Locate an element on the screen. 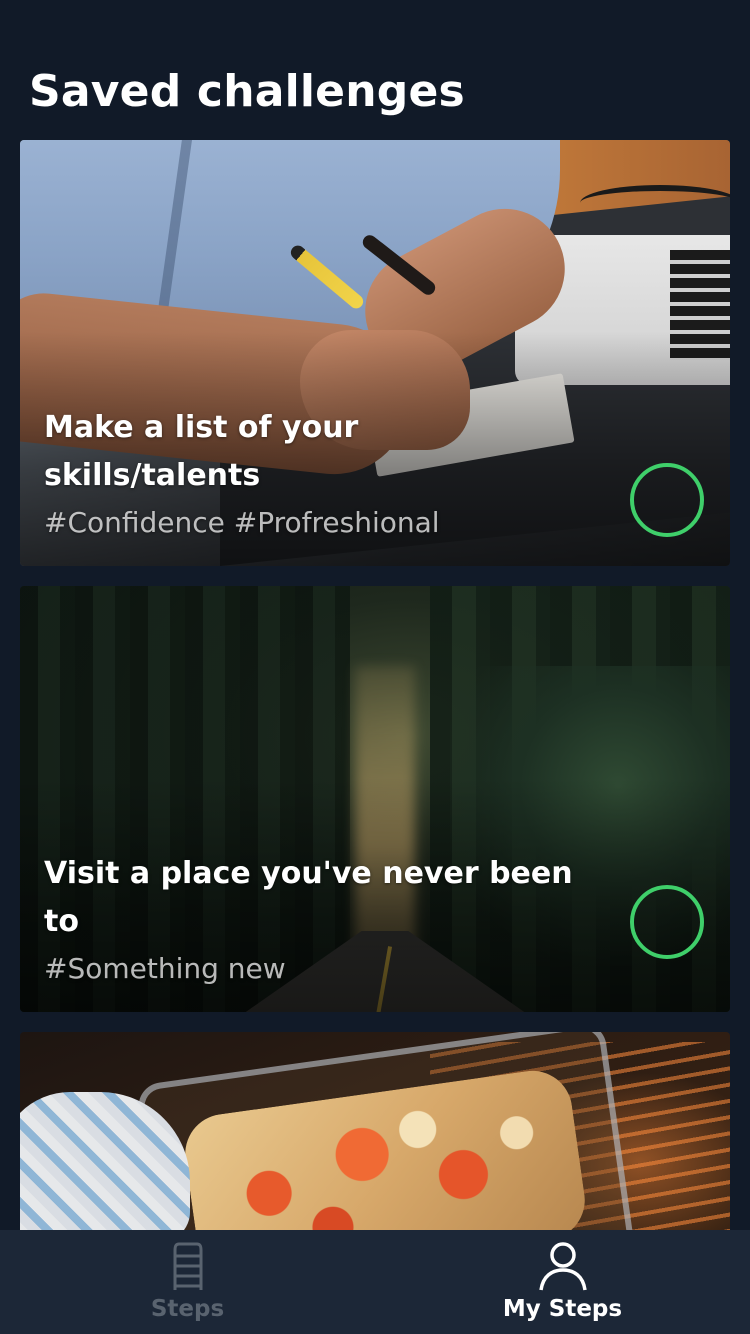  tab-my-steps: My Steps is located at coordinates (562, 1282).